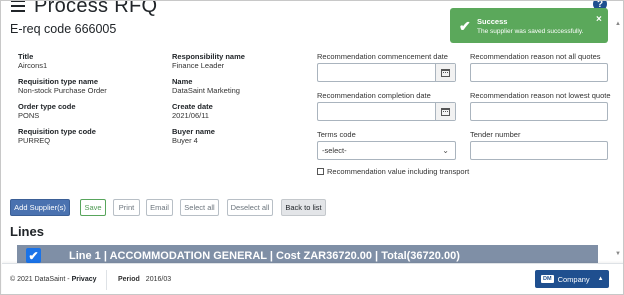 The image size is (624, 295). Describe the element at coordinates (129, 279) in the screenshot. I see `period-label: Period` at that location.